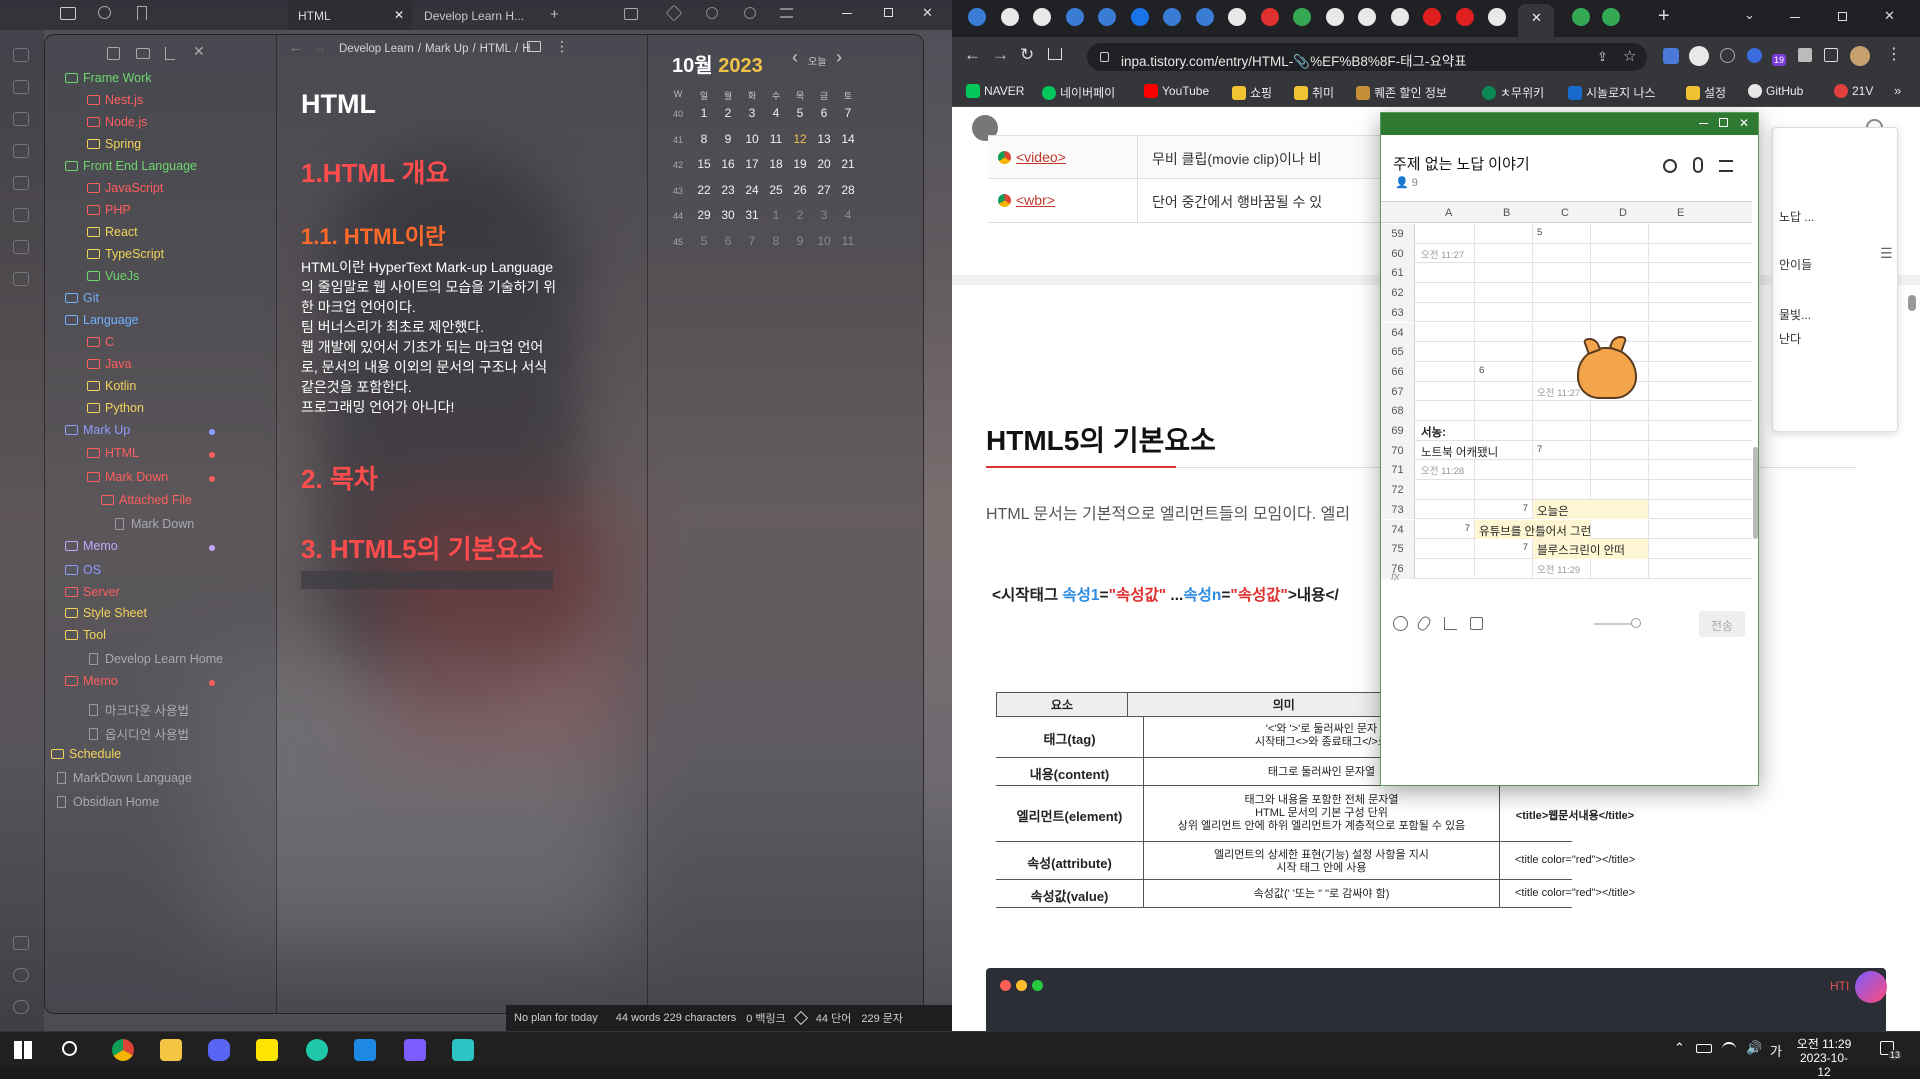 This screenshot has width=1920, height=1079. Describe the element at coordinates (21, 279) in the screenshot. I see `document-icon` at that location.